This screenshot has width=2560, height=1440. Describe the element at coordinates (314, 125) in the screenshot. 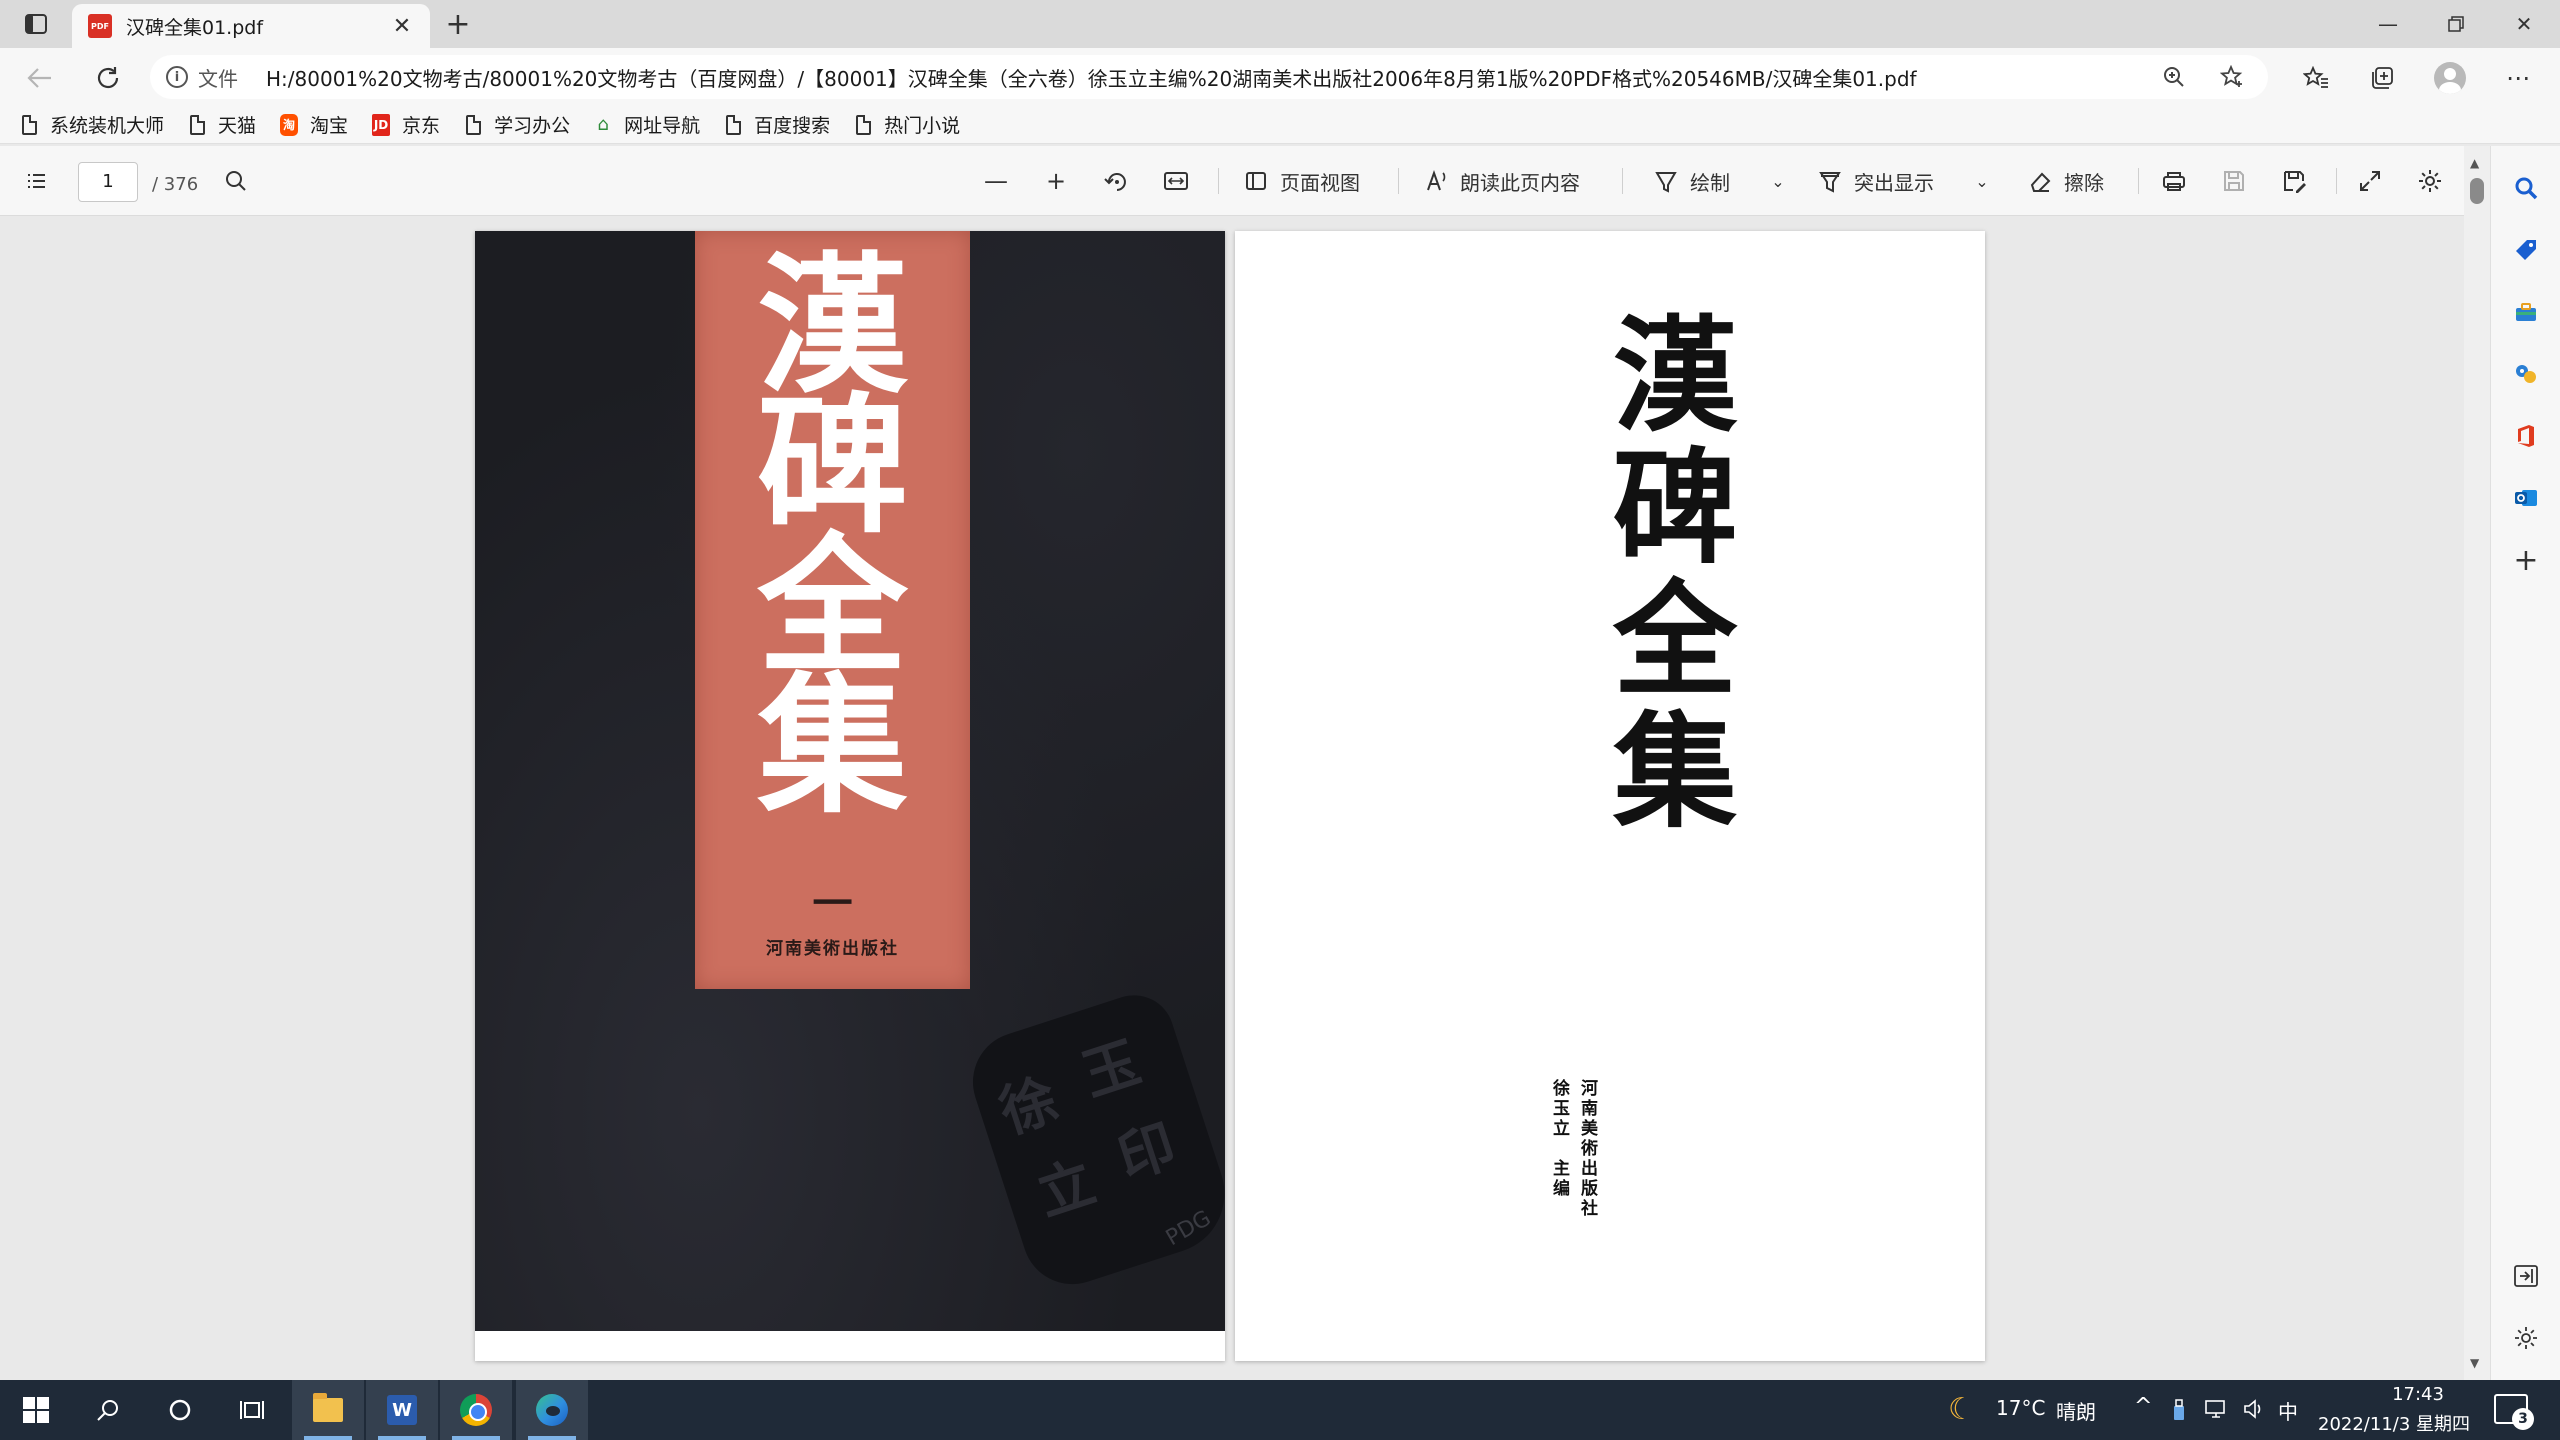

I see `favorite-item: 淘淘宝` at that location.